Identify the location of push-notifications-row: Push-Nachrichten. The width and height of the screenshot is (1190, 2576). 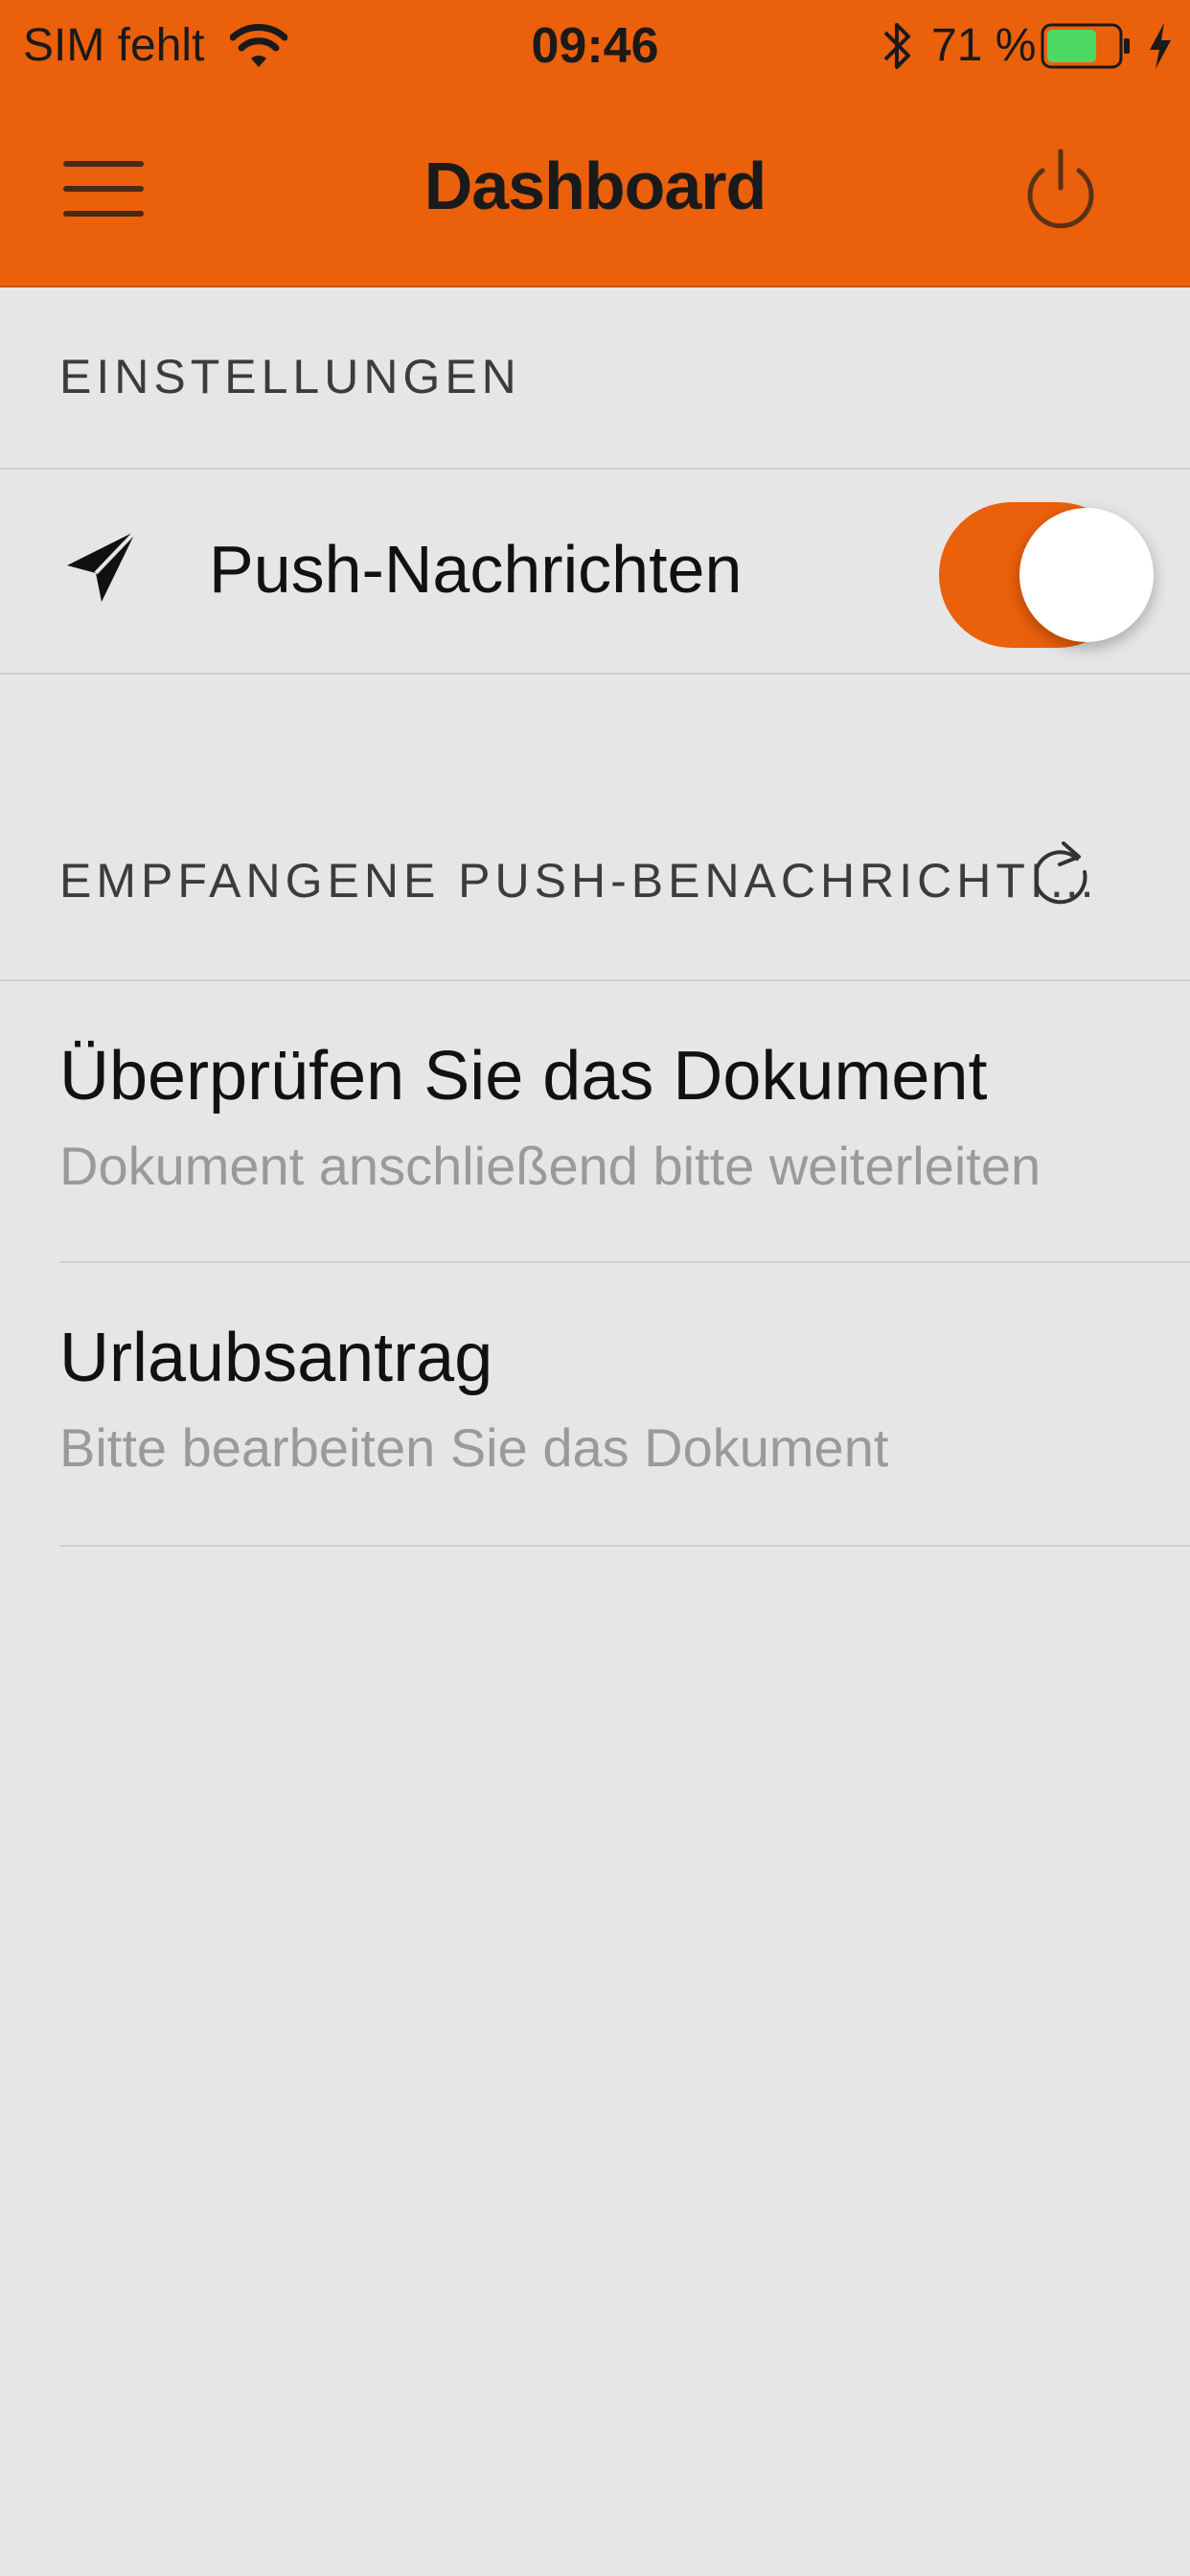
(595, 571).